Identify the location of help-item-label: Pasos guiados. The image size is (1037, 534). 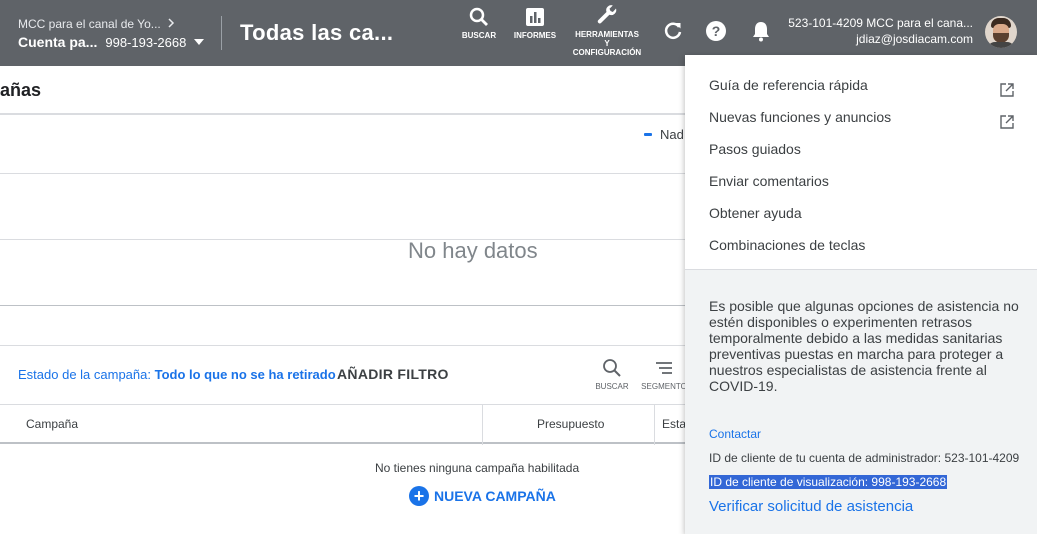
(755, 149).